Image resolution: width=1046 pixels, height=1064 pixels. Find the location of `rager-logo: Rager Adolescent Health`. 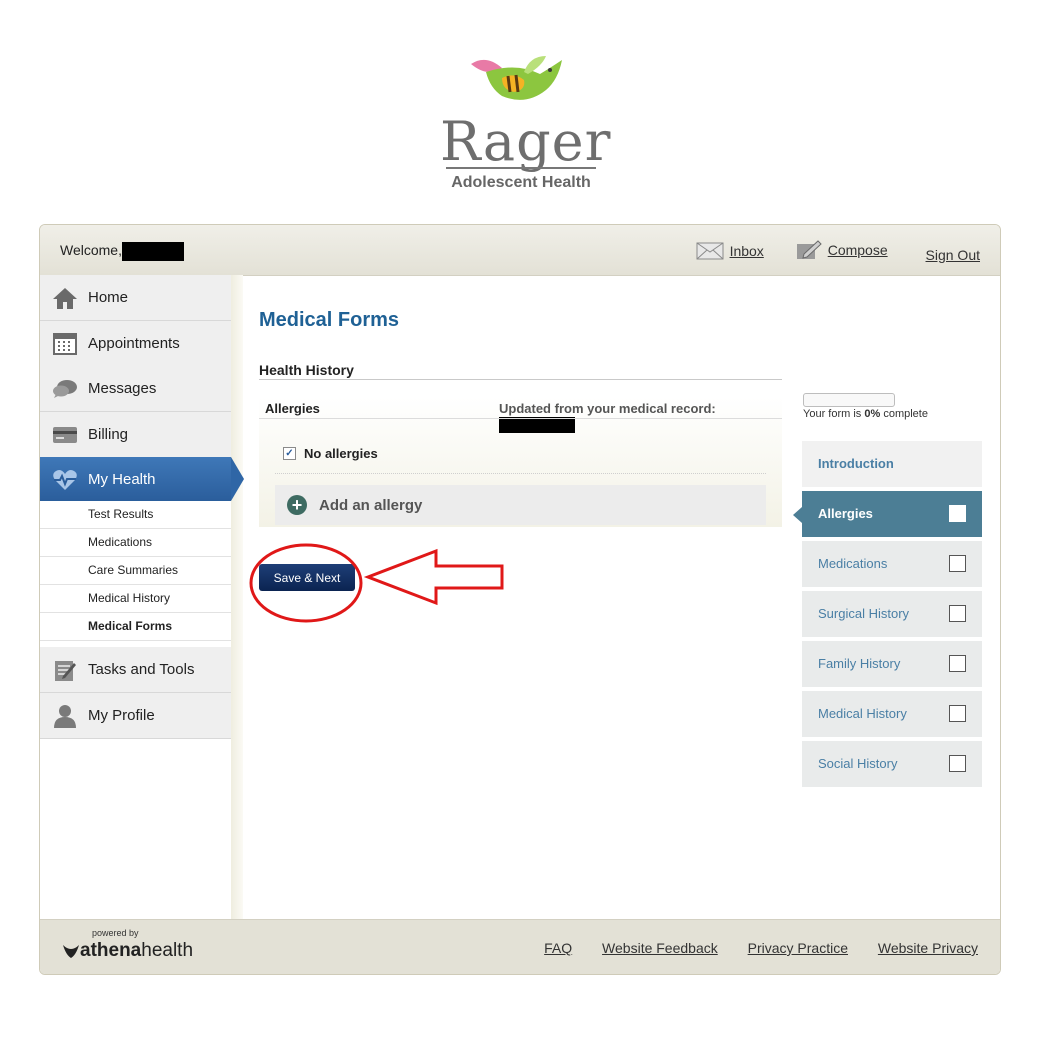

rager-logo: Rager Adolescent Health is located at coordinates (525, 124).